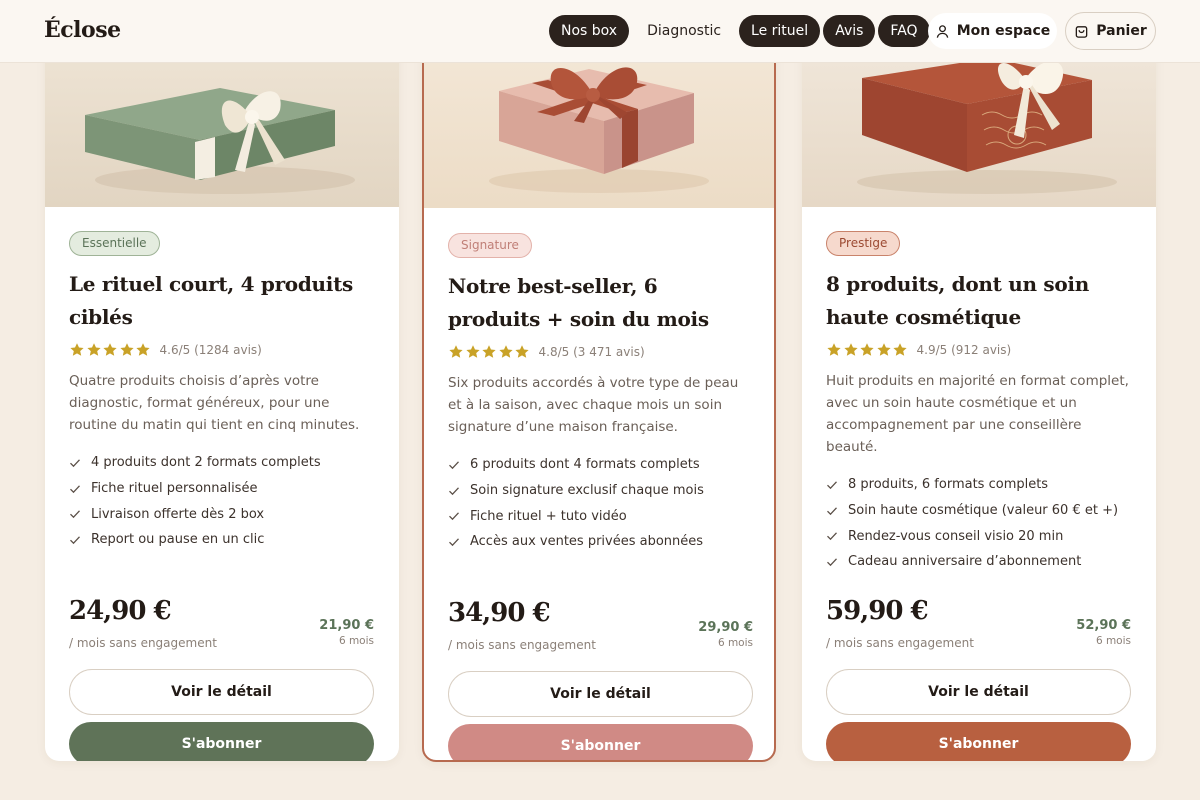  I want to click on feature-item: Fiche rituel + tuto vidéo, so click(600, 516).